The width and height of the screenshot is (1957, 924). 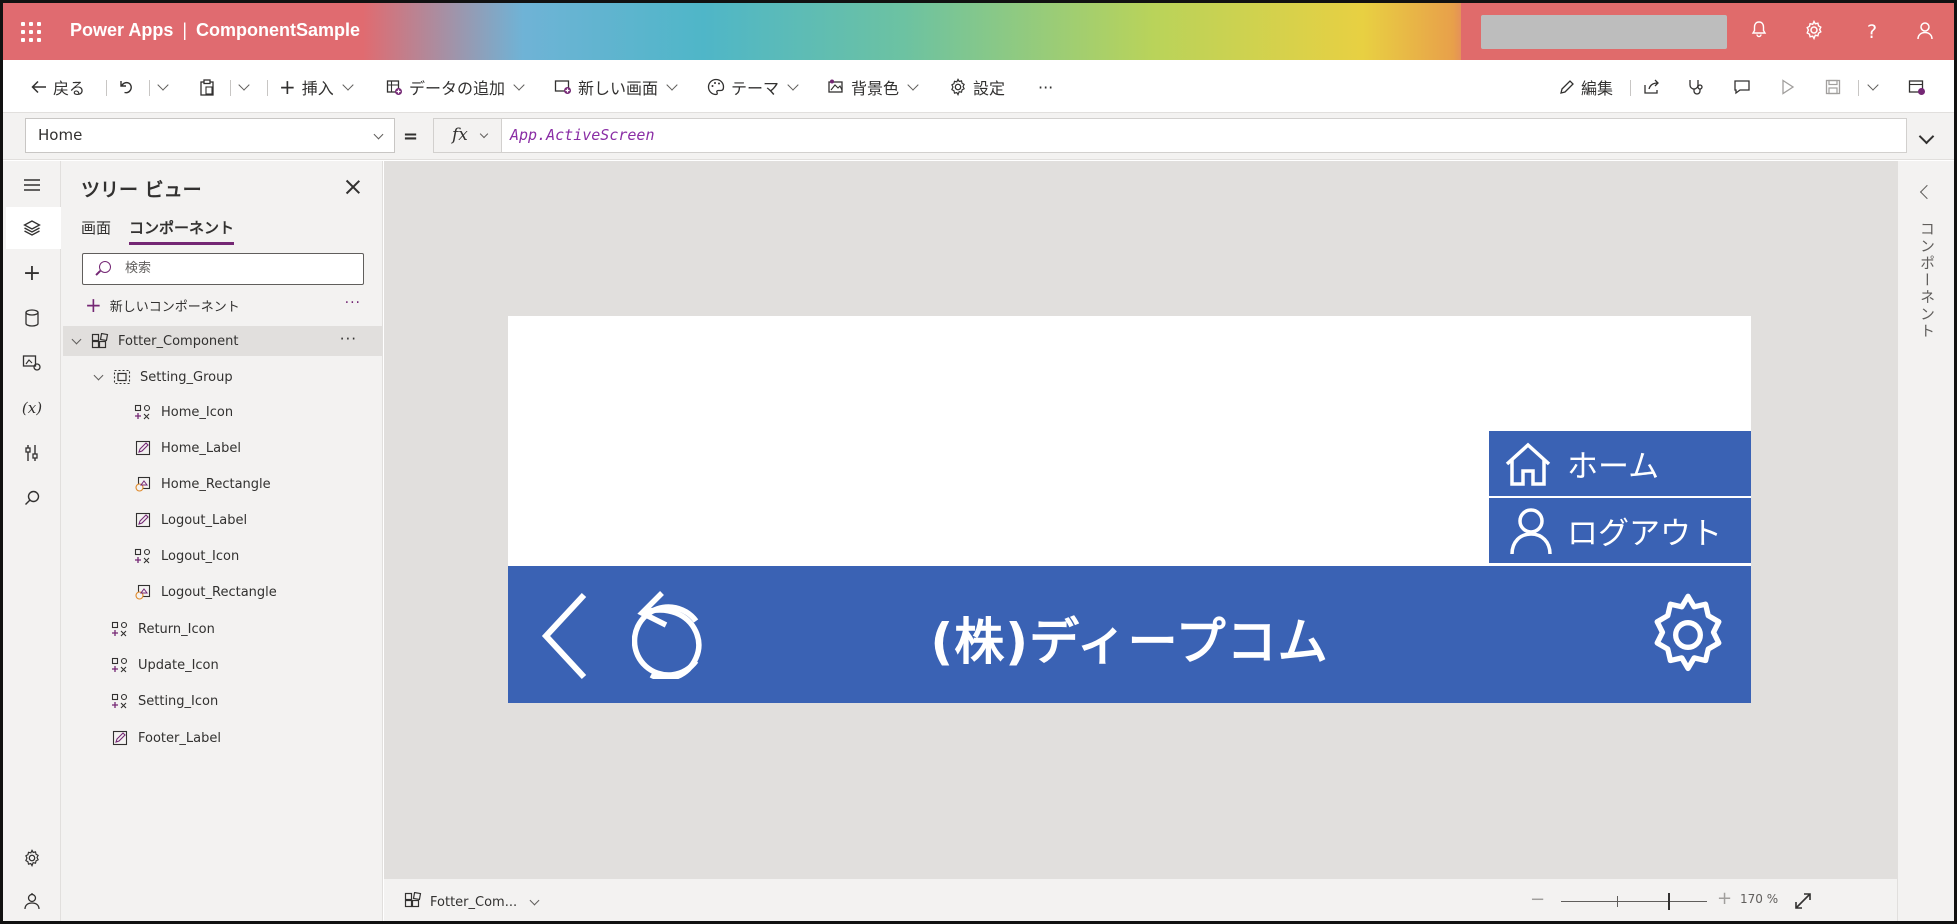 I want to click on tree-node-footer-label: Footer_Label, so click(x=165, y=738).